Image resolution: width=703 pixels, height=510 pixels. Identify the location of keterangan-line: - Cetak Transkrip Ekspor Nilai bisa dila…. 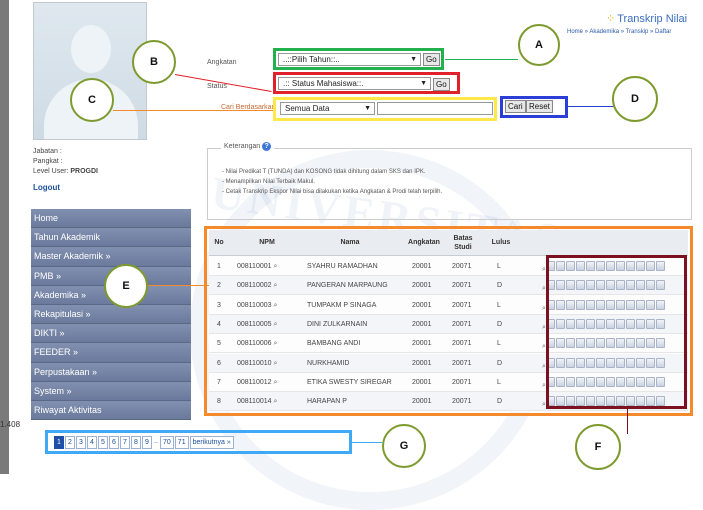
(332, 192).